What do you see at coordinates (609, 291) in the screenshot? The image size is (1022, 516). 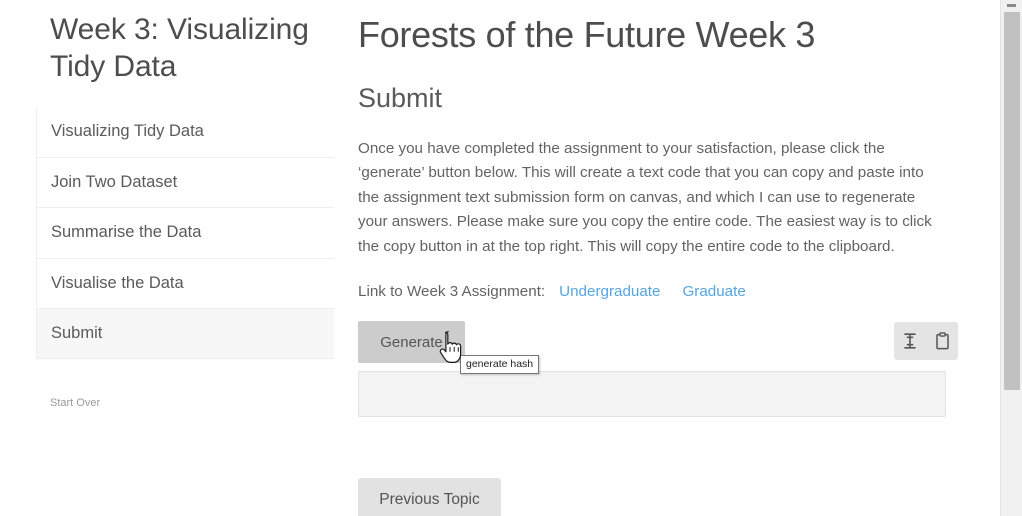 I see `link-undergraduate: Undergraduate` at bounding box center [609, 291].